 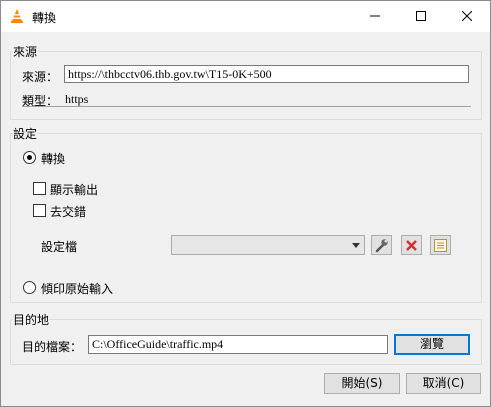 What do you see at coordinates (362, 383) in the screenshot?
I see `start-button: 開始(S)` at bounding box center [362, 383].